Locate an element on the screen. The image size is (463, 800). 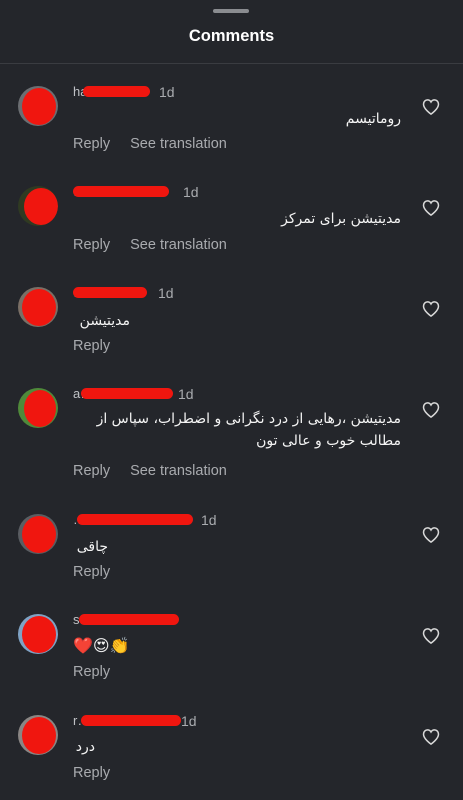
comment-text: روماتیسم is located at coordinates (373, 119).